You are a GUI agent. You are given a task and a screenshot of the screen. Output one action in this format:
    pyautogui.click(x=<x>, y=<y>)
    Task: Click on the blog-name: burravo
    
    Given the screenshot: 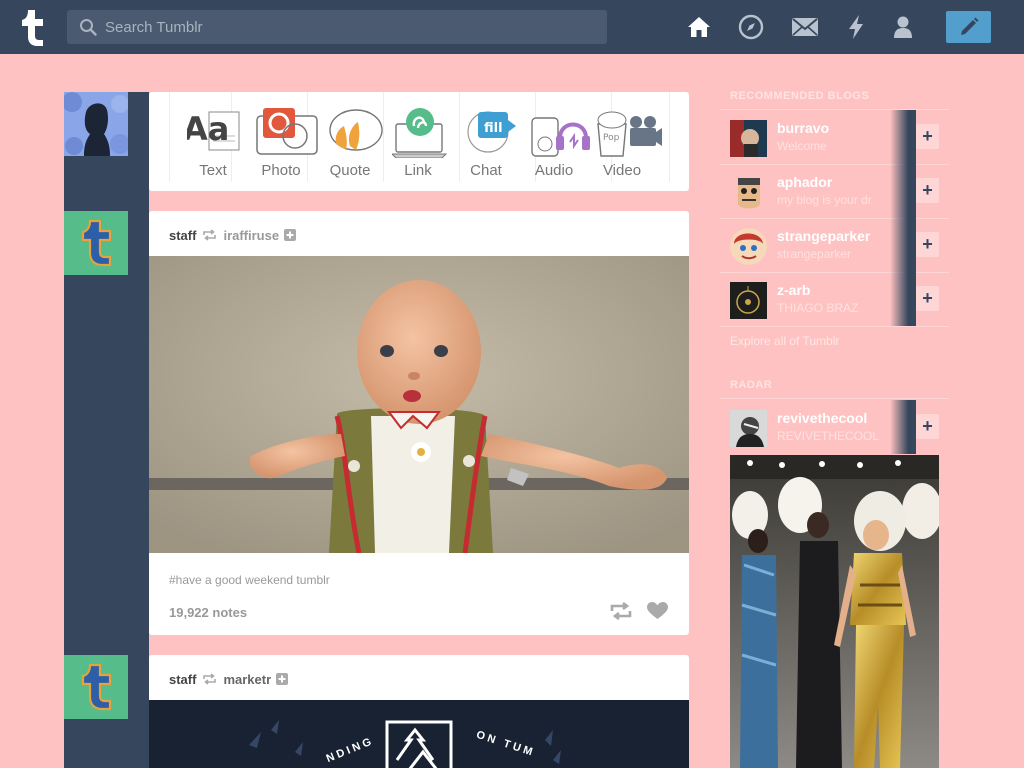 What is the action you would take?
    pyautogui.click(x=803, y=128)
    